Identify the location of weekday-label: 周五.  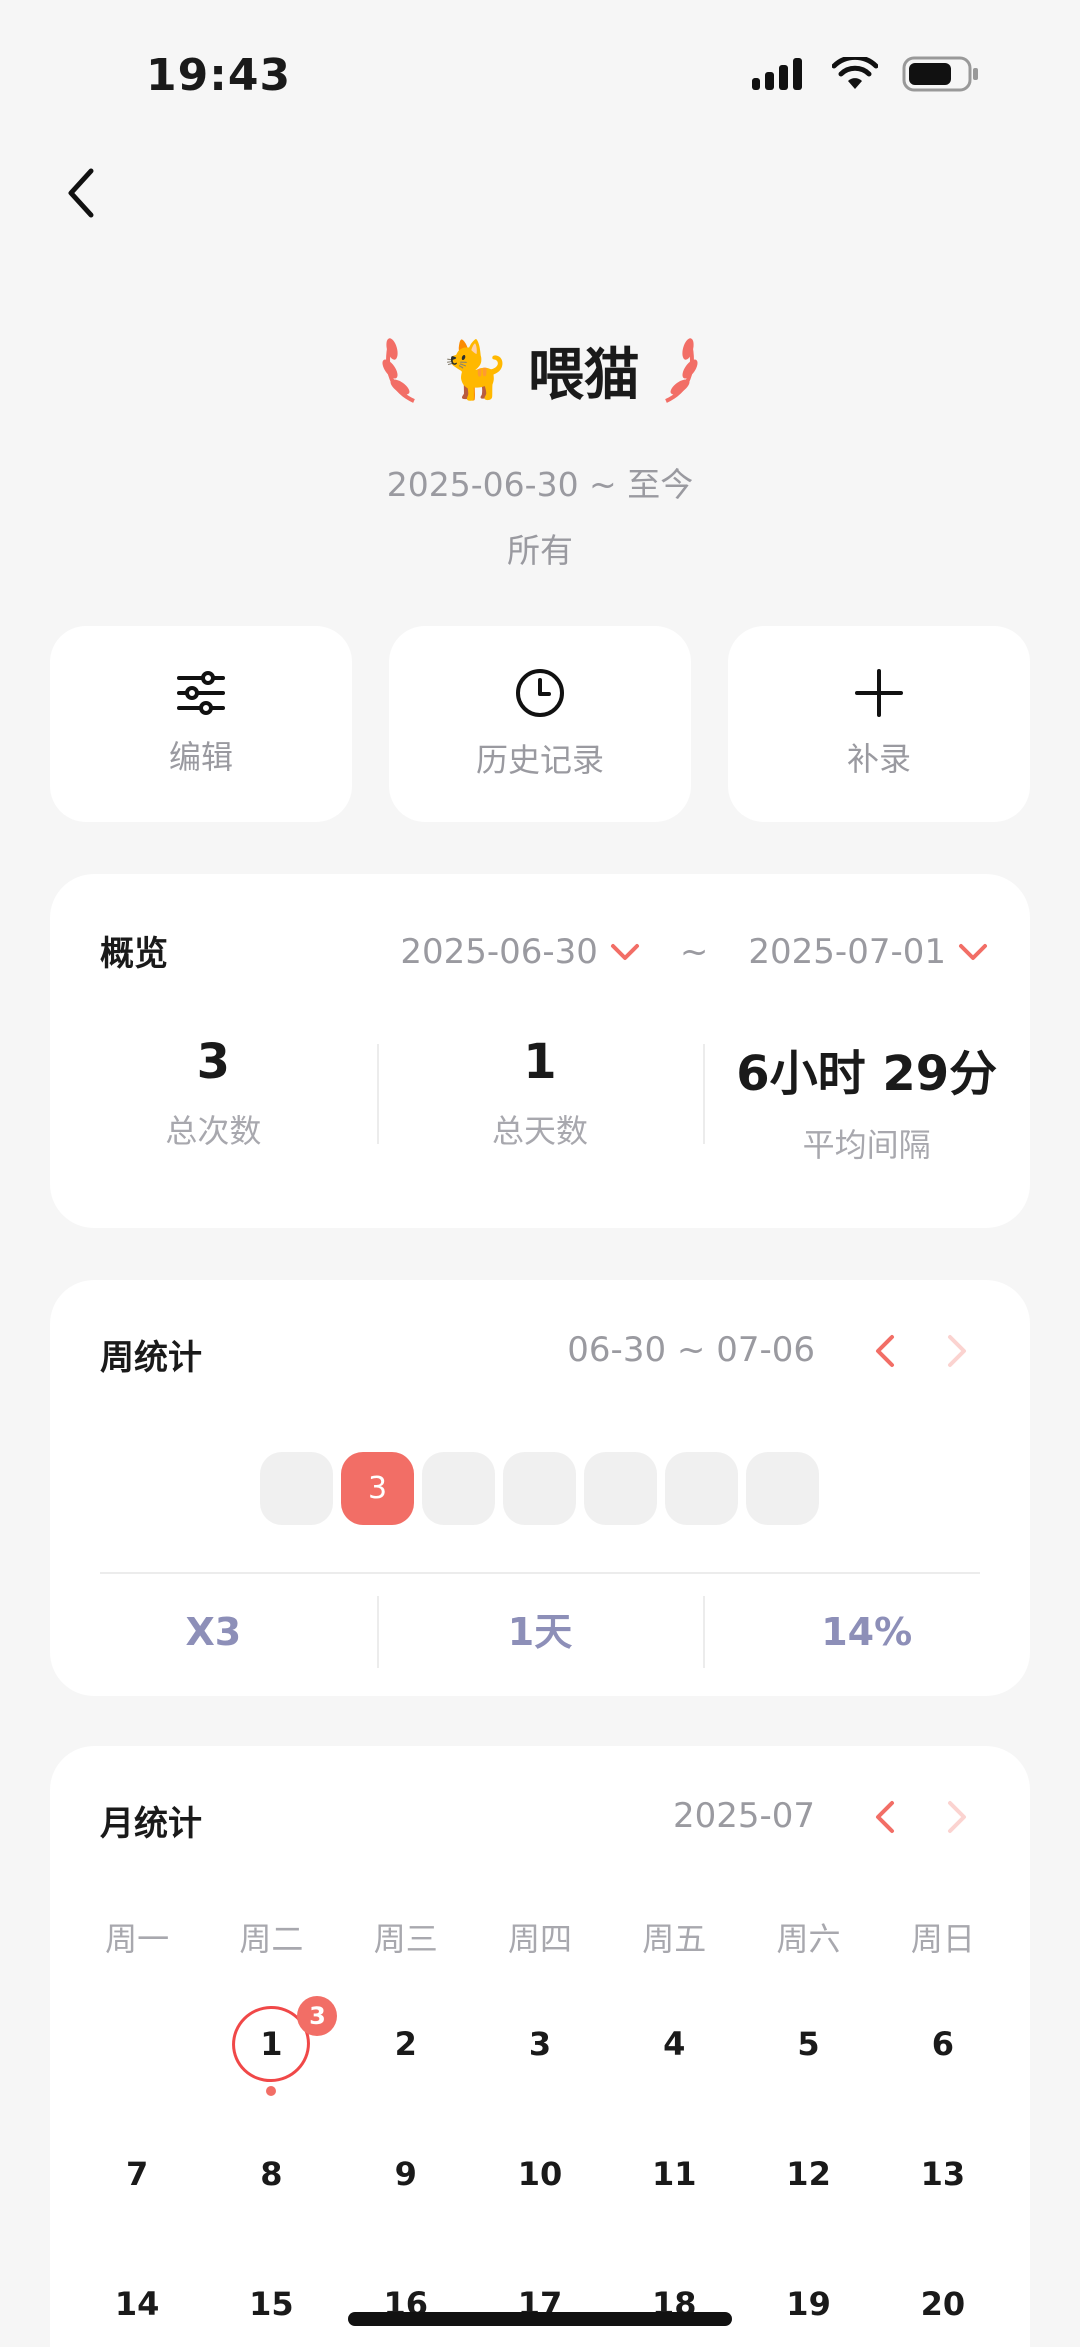
(674, 1939).